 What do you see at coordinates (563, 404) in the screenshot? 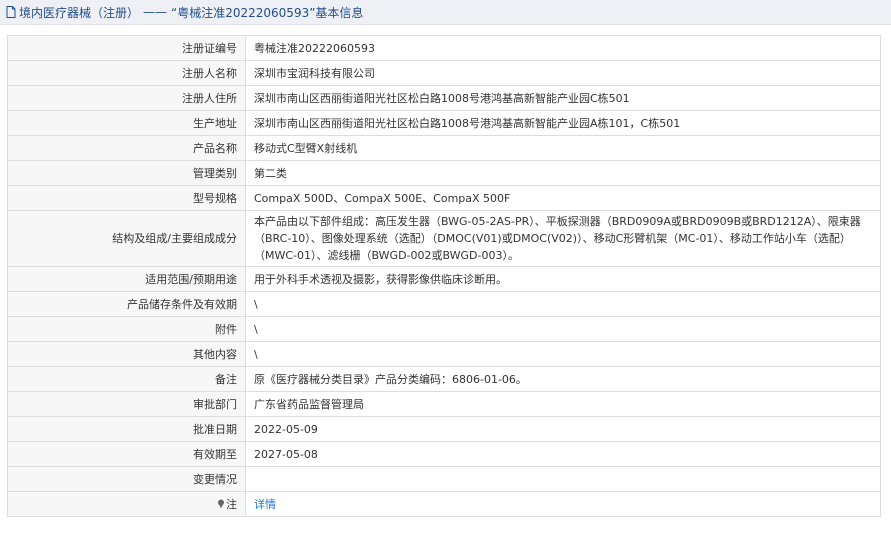
I see `row-value: 广东省药品监督管理局` at bounding box center [563, 404].